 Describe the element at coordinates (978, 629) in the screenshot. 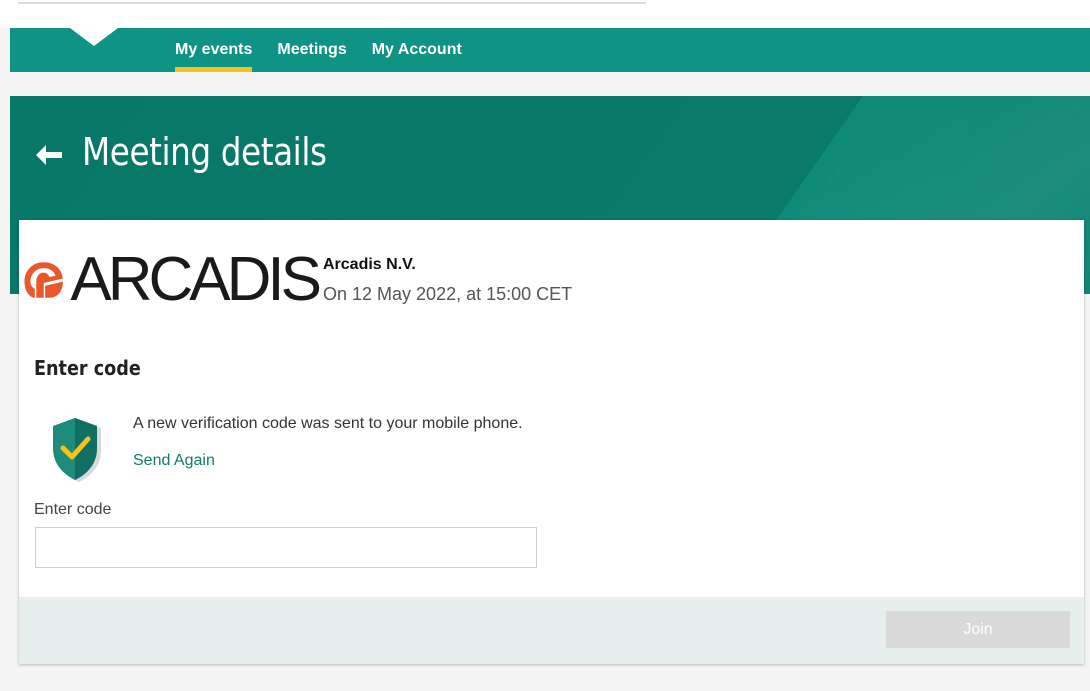

I see `join-button: Join` at that location.